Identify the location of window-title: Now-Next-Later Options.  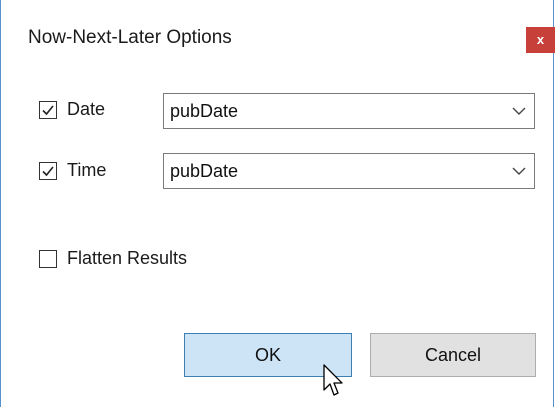
(130, 37).